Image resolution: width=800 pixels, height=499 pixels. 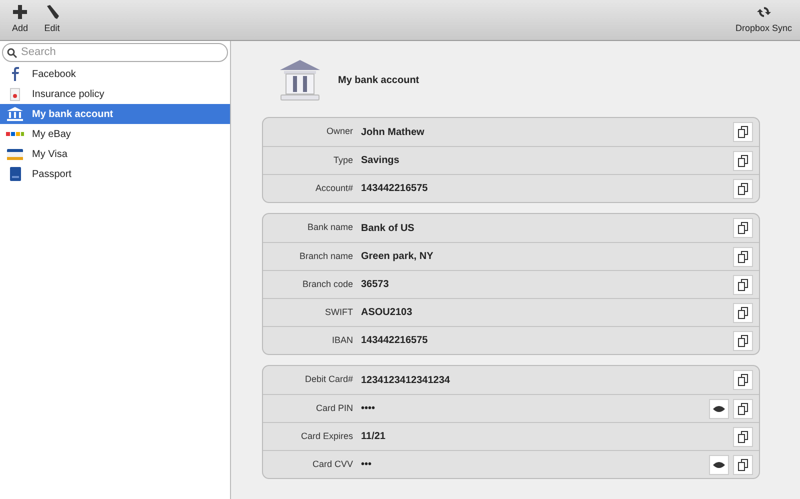 What do you see at coordinates (338, 312) in the screenshot?
I see `field-label: SWIFT` at bounding box center [338, 312].